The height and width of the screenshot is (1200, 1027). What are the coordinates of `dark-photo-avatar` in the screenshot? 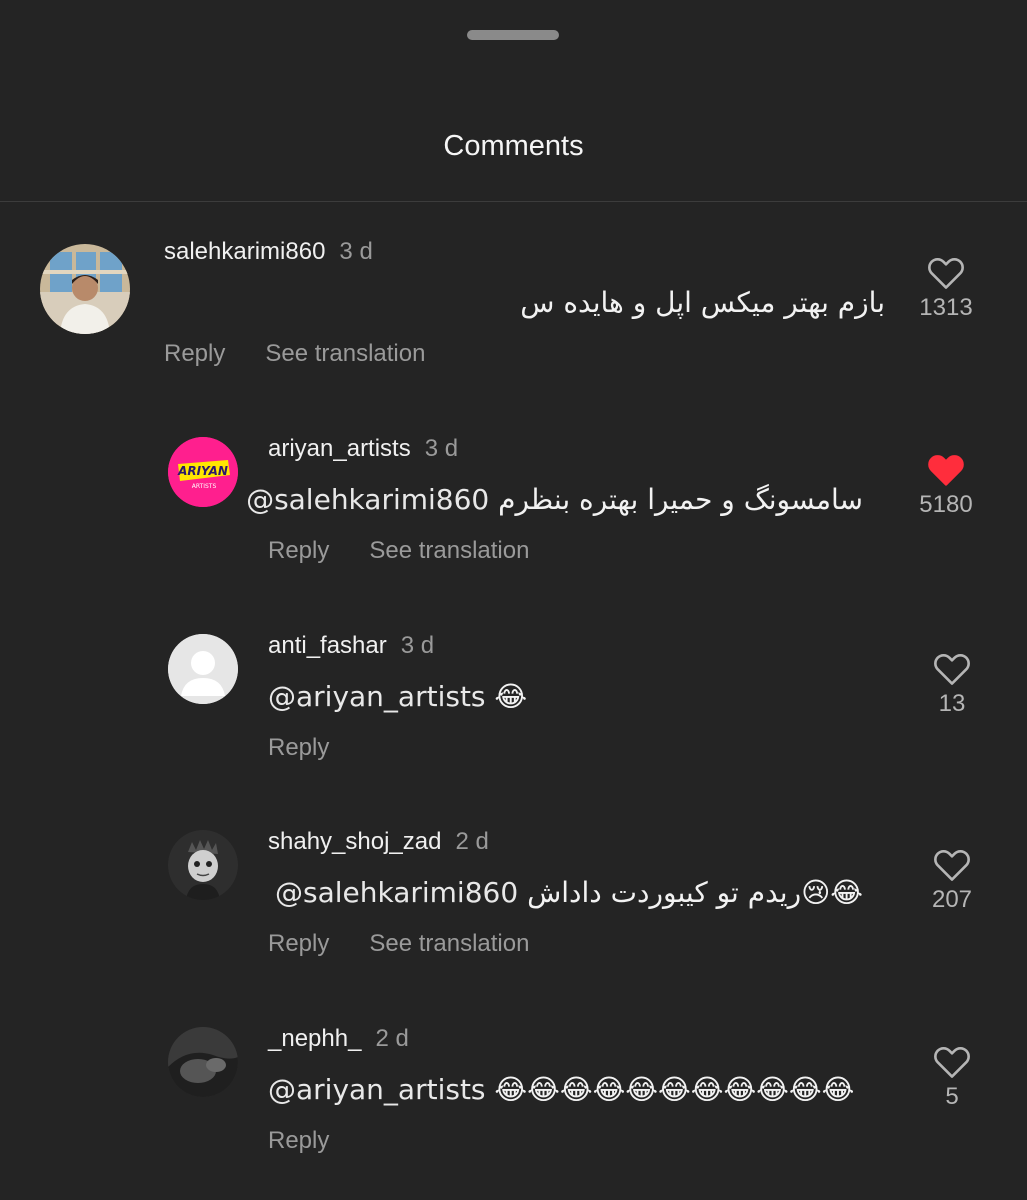 It's located at (203, 1062).